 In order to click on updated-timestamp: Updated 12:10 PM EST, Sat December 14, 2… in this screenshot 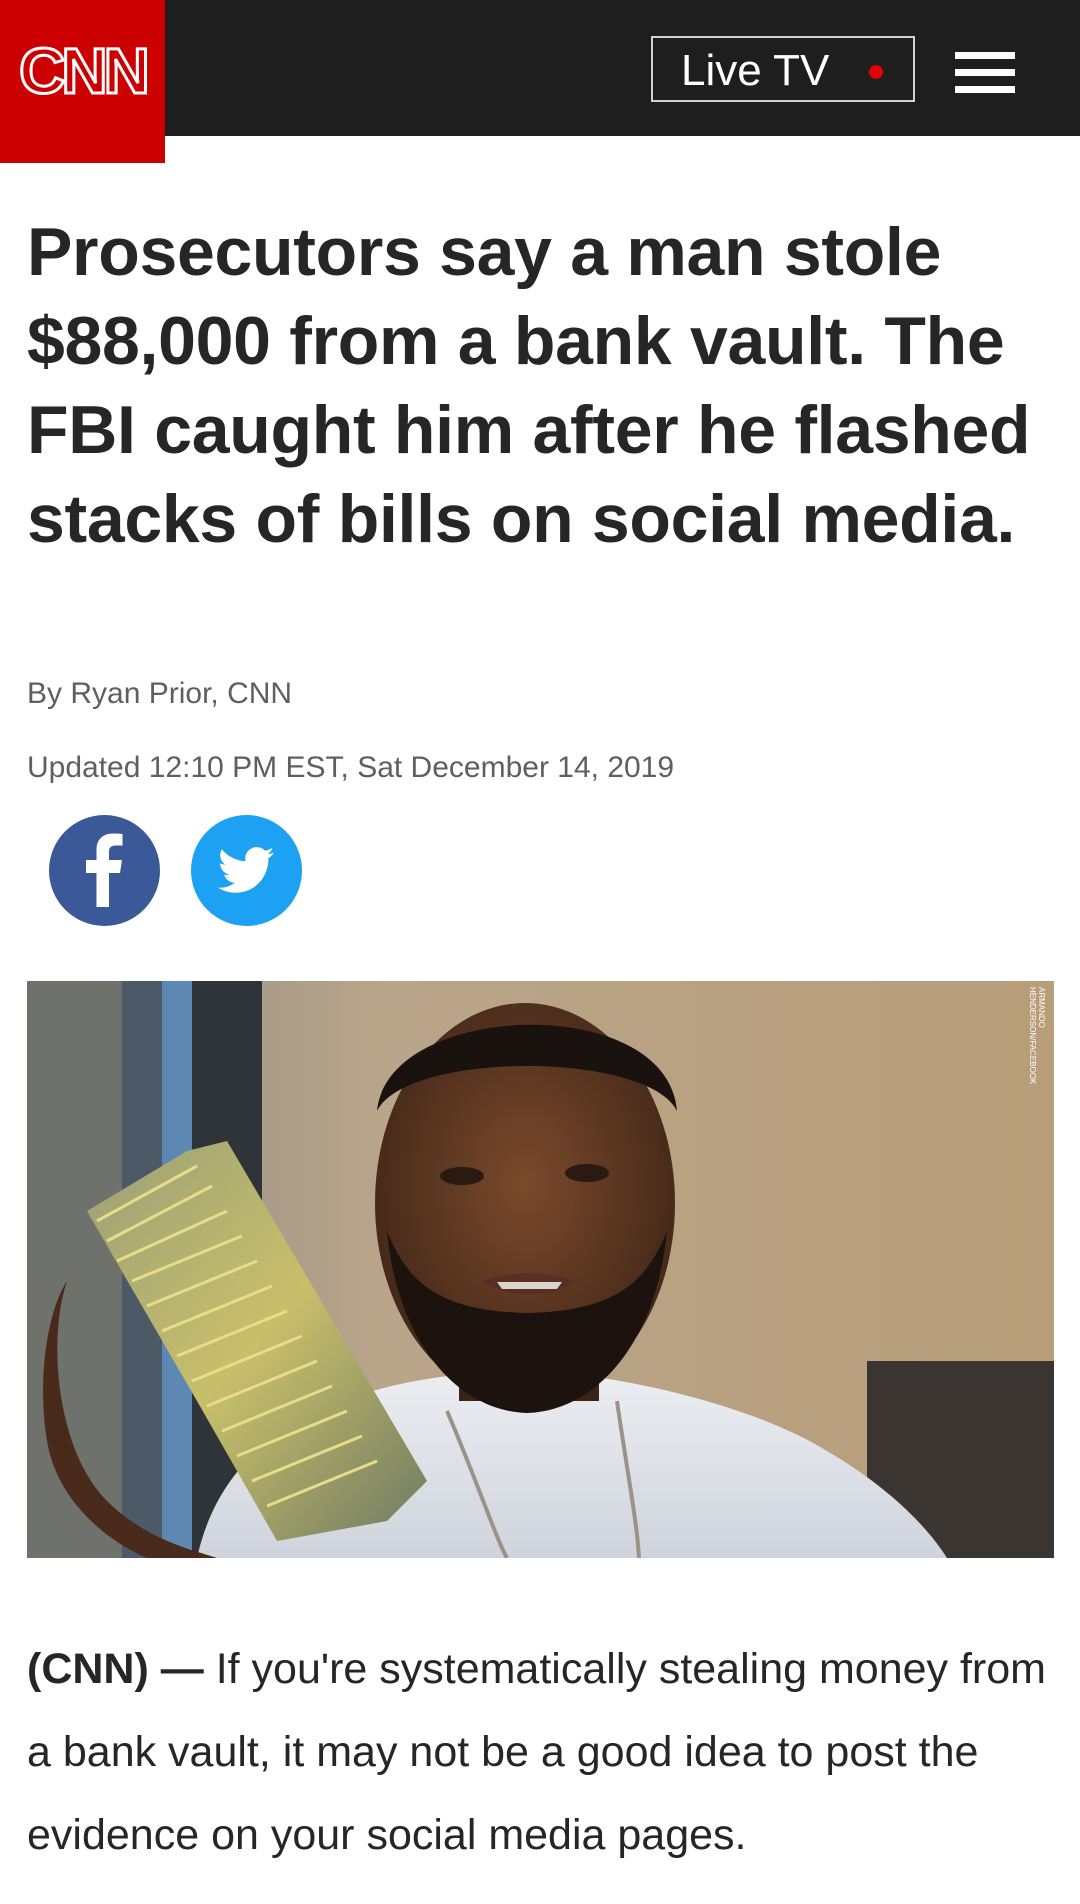, I will do `click(351, 767)`.